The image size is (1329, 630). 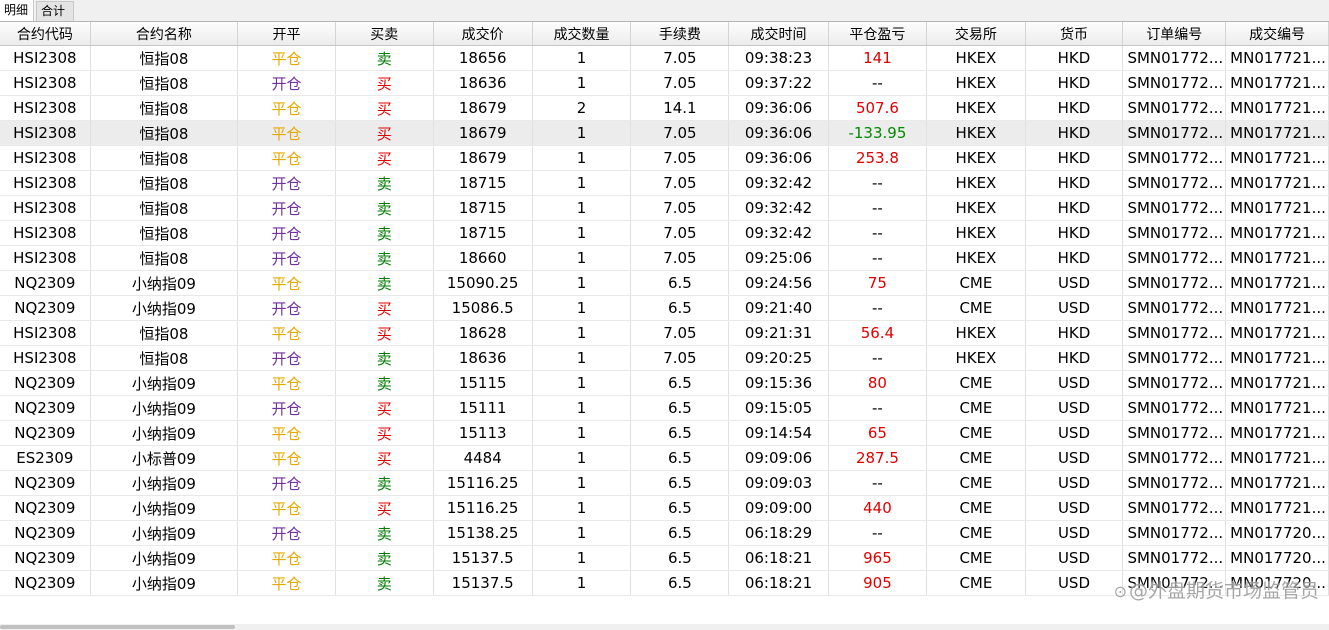 I want to click on col-header-open-close: 开平, so click(x=286, y=34).